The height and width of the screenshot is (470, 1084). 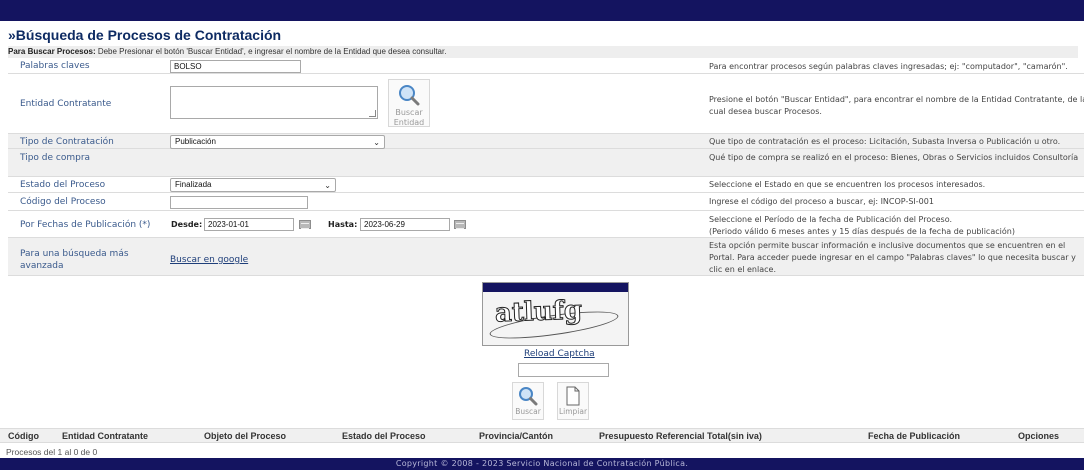 I want to click on keywords-input: BOLSO, so click(x=235, y=66).